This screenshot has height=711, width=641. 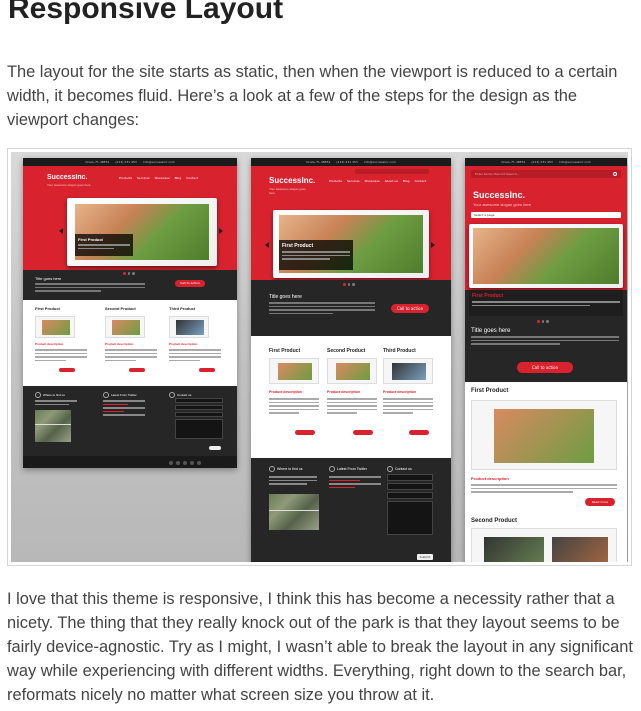 I want to click on contact-form, so click(x=199, y=419).